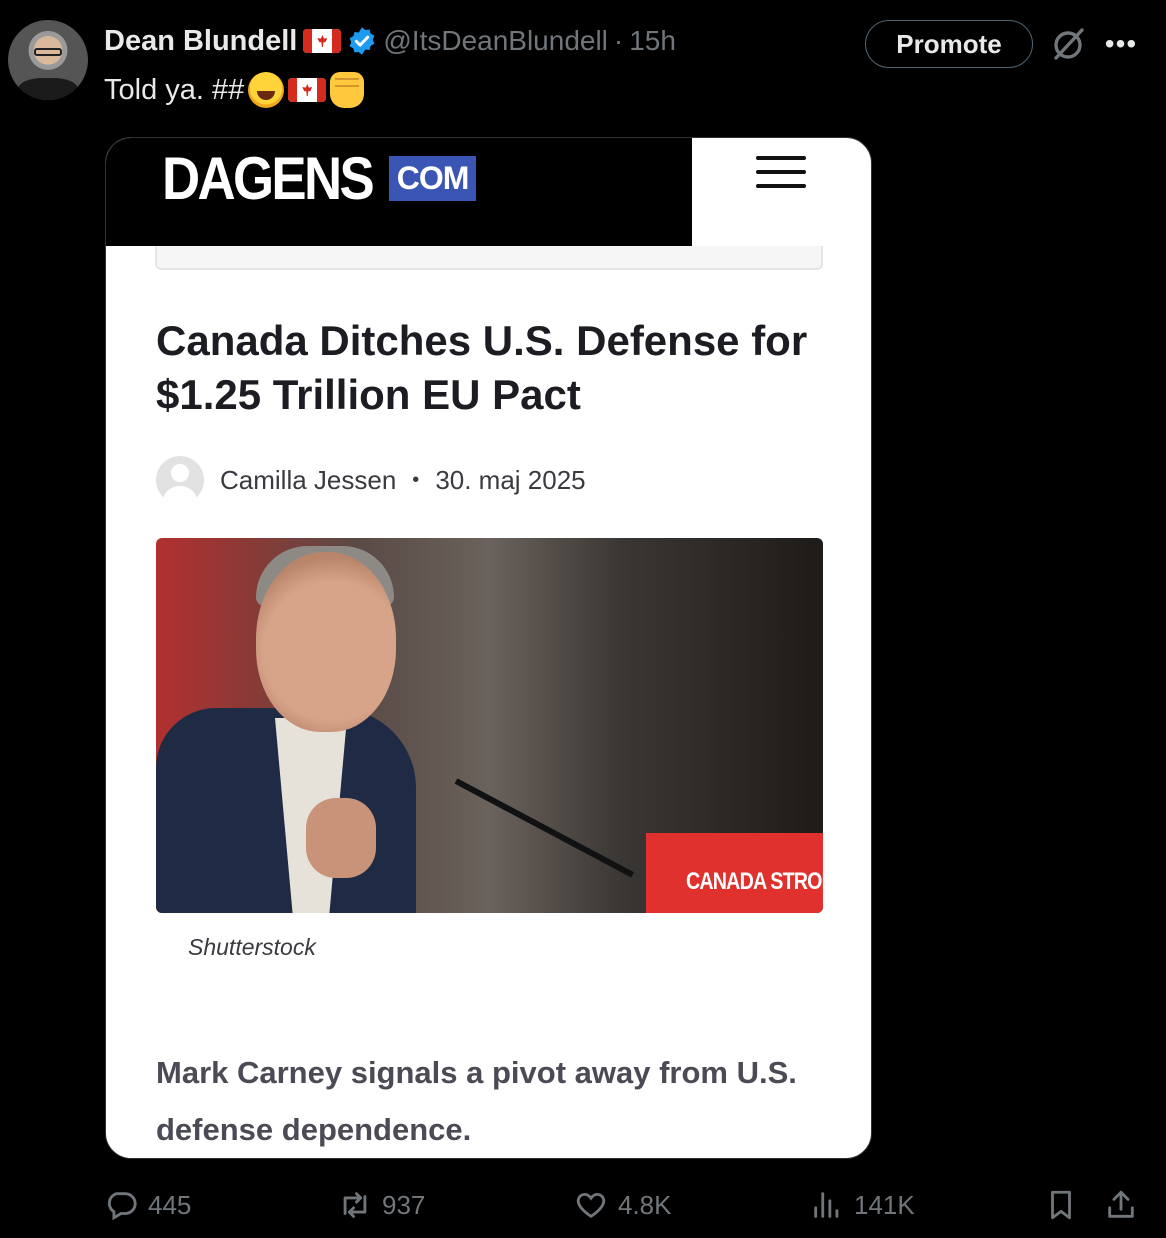  What do you see at coordinates (307, 90) in the screenshot?
I see `canada-flag-emoji-icon` at bounding box center [307, 90].